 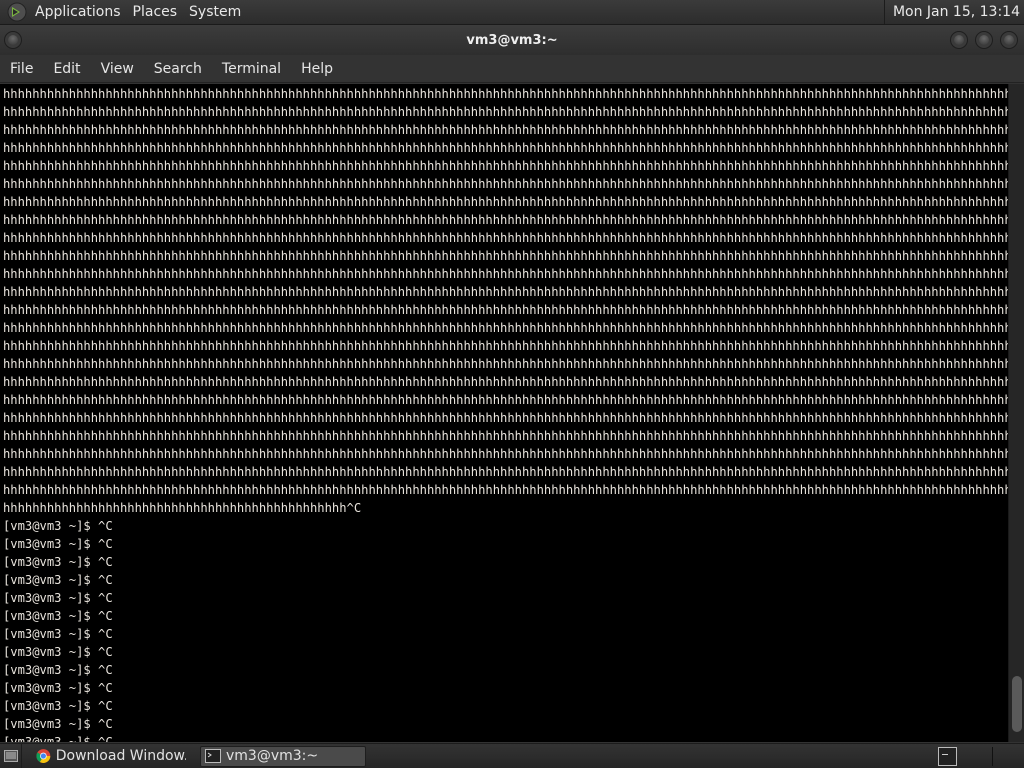 I want to click on view-menu: View, so click(x=117, y=68).